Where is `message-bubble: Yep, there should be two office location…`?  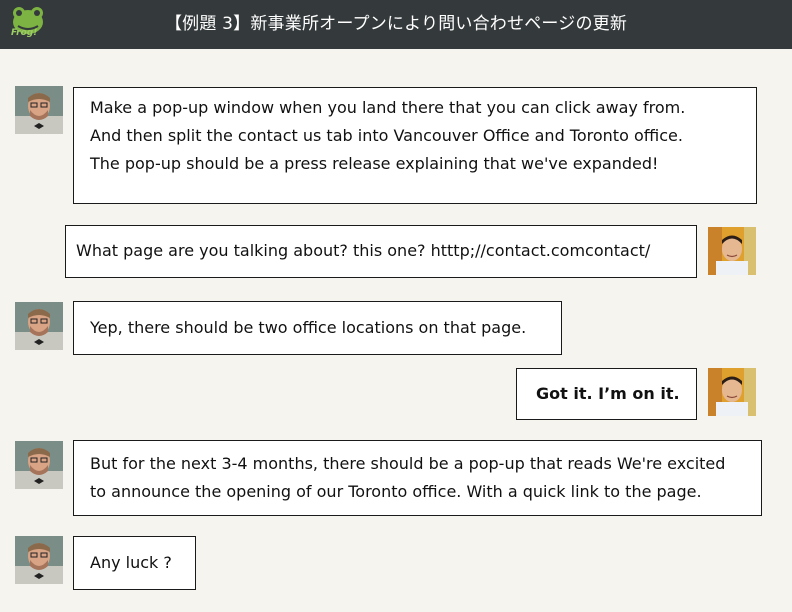 message-bubble: Yep, there should be two office location… is located at coordinates (317, 328).